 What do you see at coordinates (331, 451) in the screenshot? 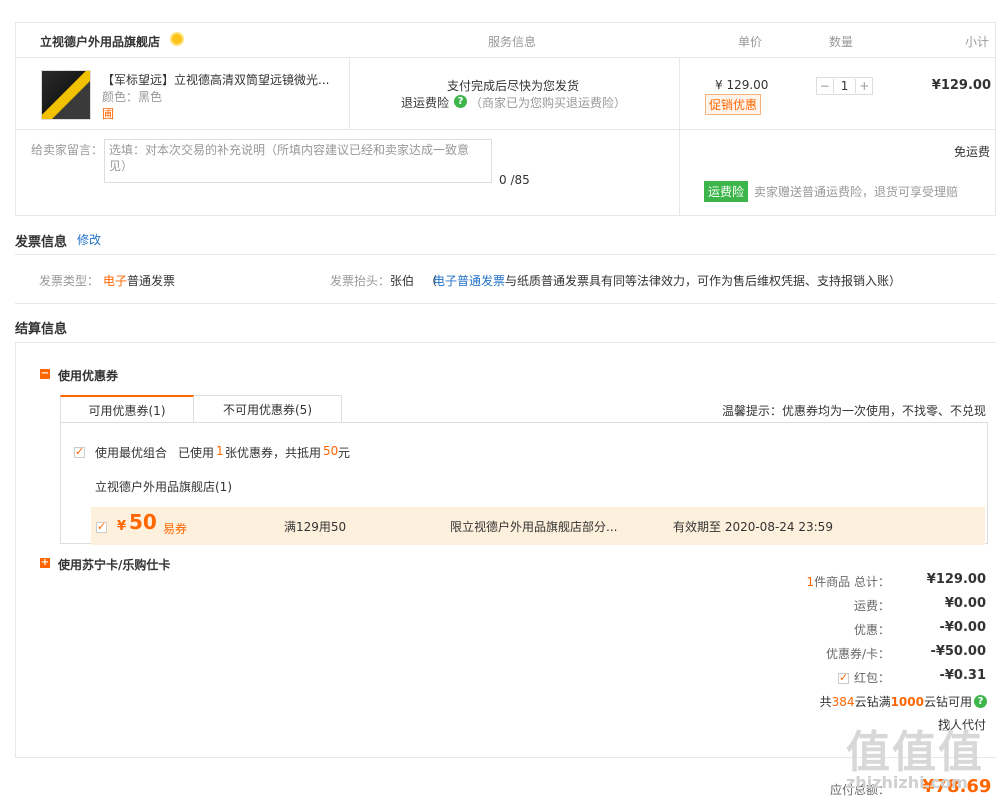
I see `used-amount: 50` at bounding box center [331, 451].